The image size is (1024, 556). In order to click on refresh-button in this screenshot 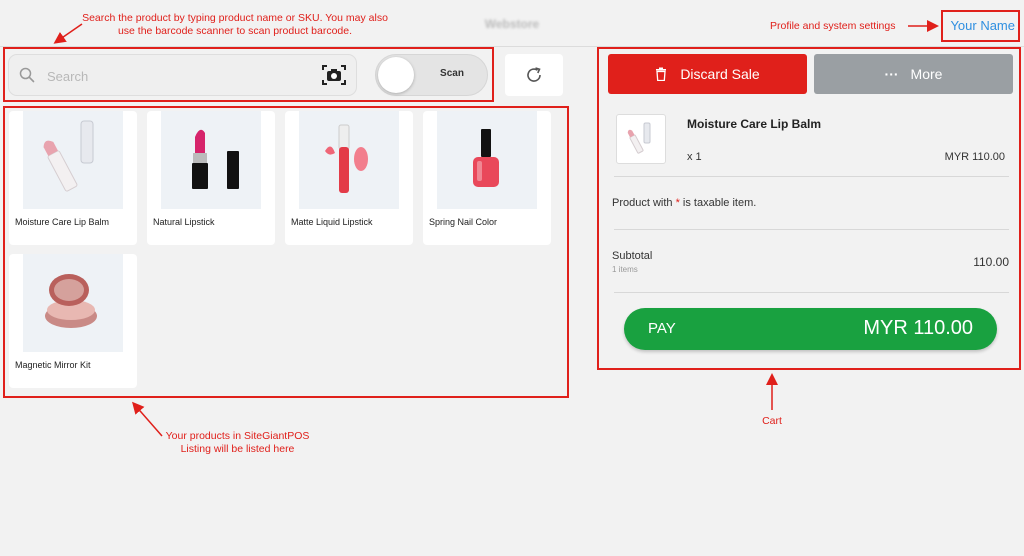, I will do `click(534, 75)`.